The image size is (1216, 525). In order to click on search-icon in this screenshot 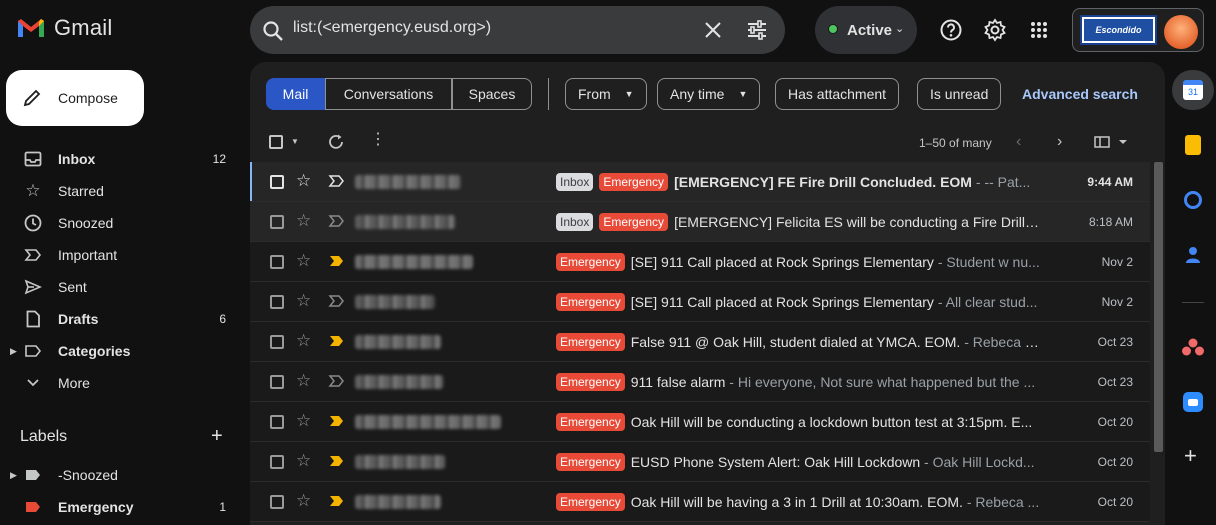, I will do `click(273, 31)`.